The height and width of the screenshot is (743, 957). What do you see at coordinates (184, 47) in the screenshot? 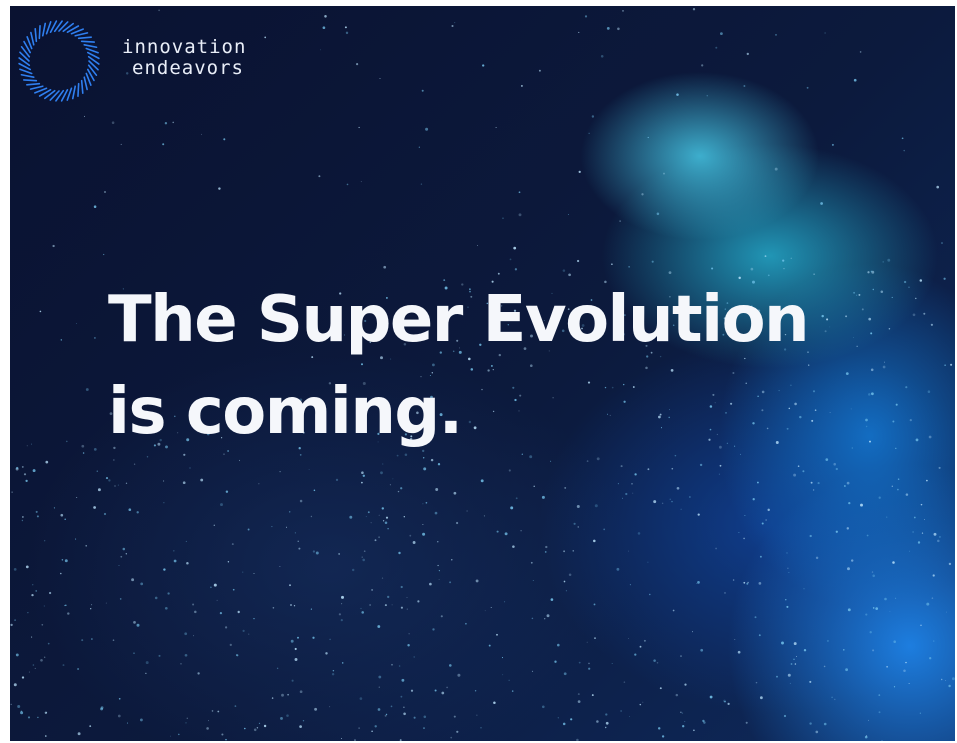
I see `brand-name-line1: innovation` at bounding box center [184, 47].